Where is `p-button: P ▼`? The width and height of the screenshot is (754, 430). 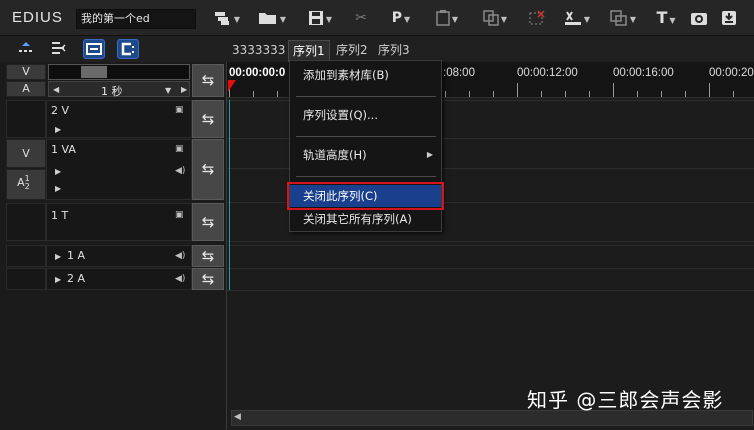
p-button: P ▼ is located at coordinates (401, 18).